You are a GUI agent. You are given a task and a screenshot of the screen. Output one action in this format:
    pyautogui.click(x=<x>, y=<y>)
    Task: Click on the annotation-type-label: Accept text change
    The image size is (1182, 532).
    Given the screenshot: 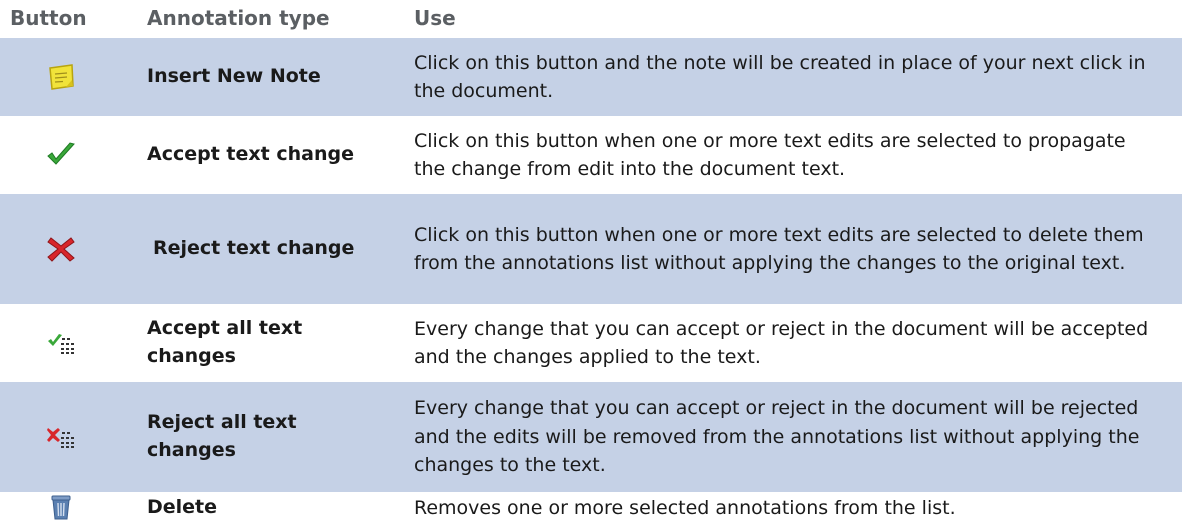 What is the action you would take?
    pyautogui.click(x=250, y=154)
    